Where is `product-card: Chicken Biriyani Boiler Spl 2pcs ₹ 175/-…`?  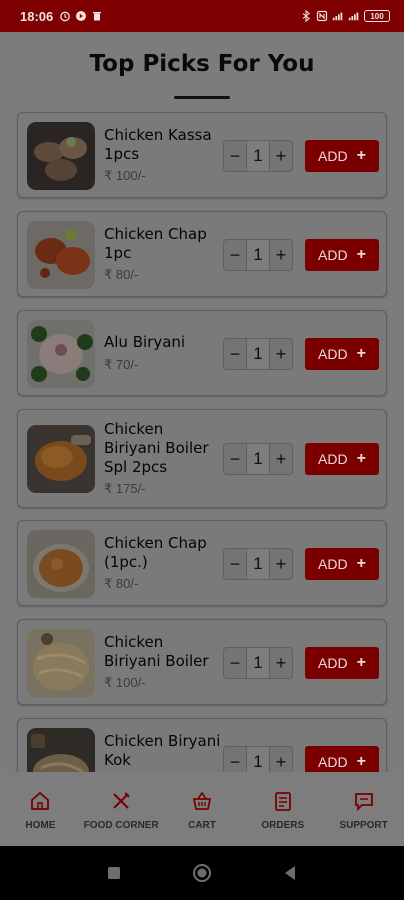 product-card: Chicken Biriyani Boiler Spl 2pcs ₹ 175/-… is located at coordinates (202, 458).